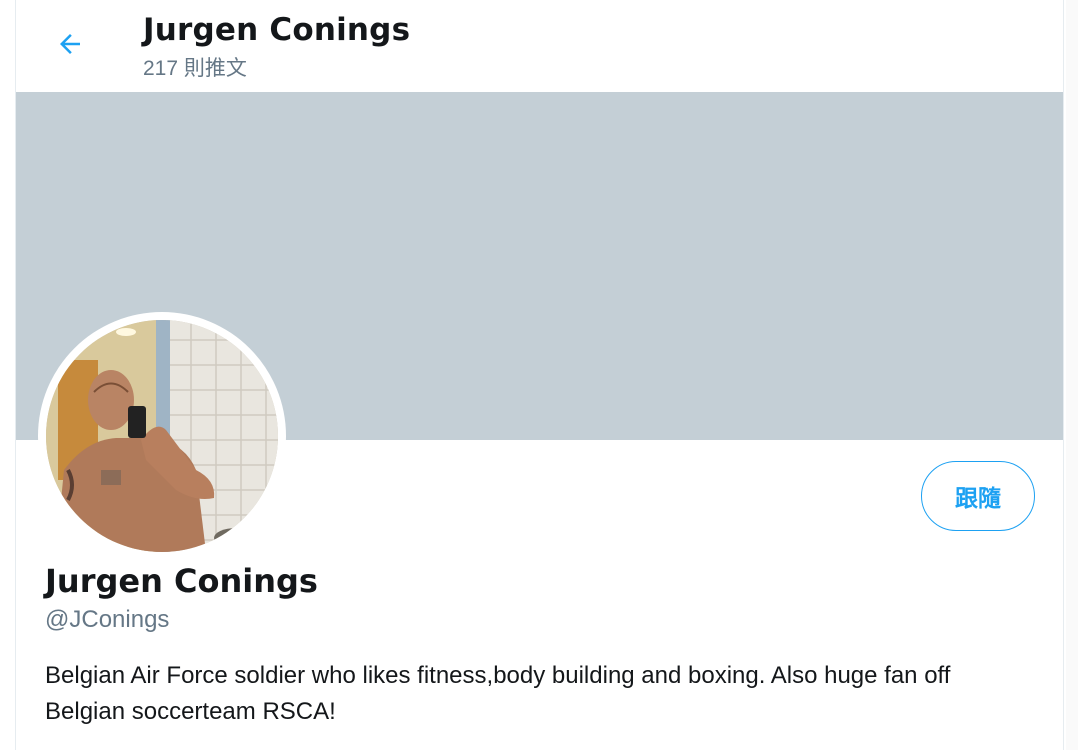  What do you see at coordinates (107, 619) in the screenshot?
I see `user-handle: @JConings` at bounding box center [107, 619].